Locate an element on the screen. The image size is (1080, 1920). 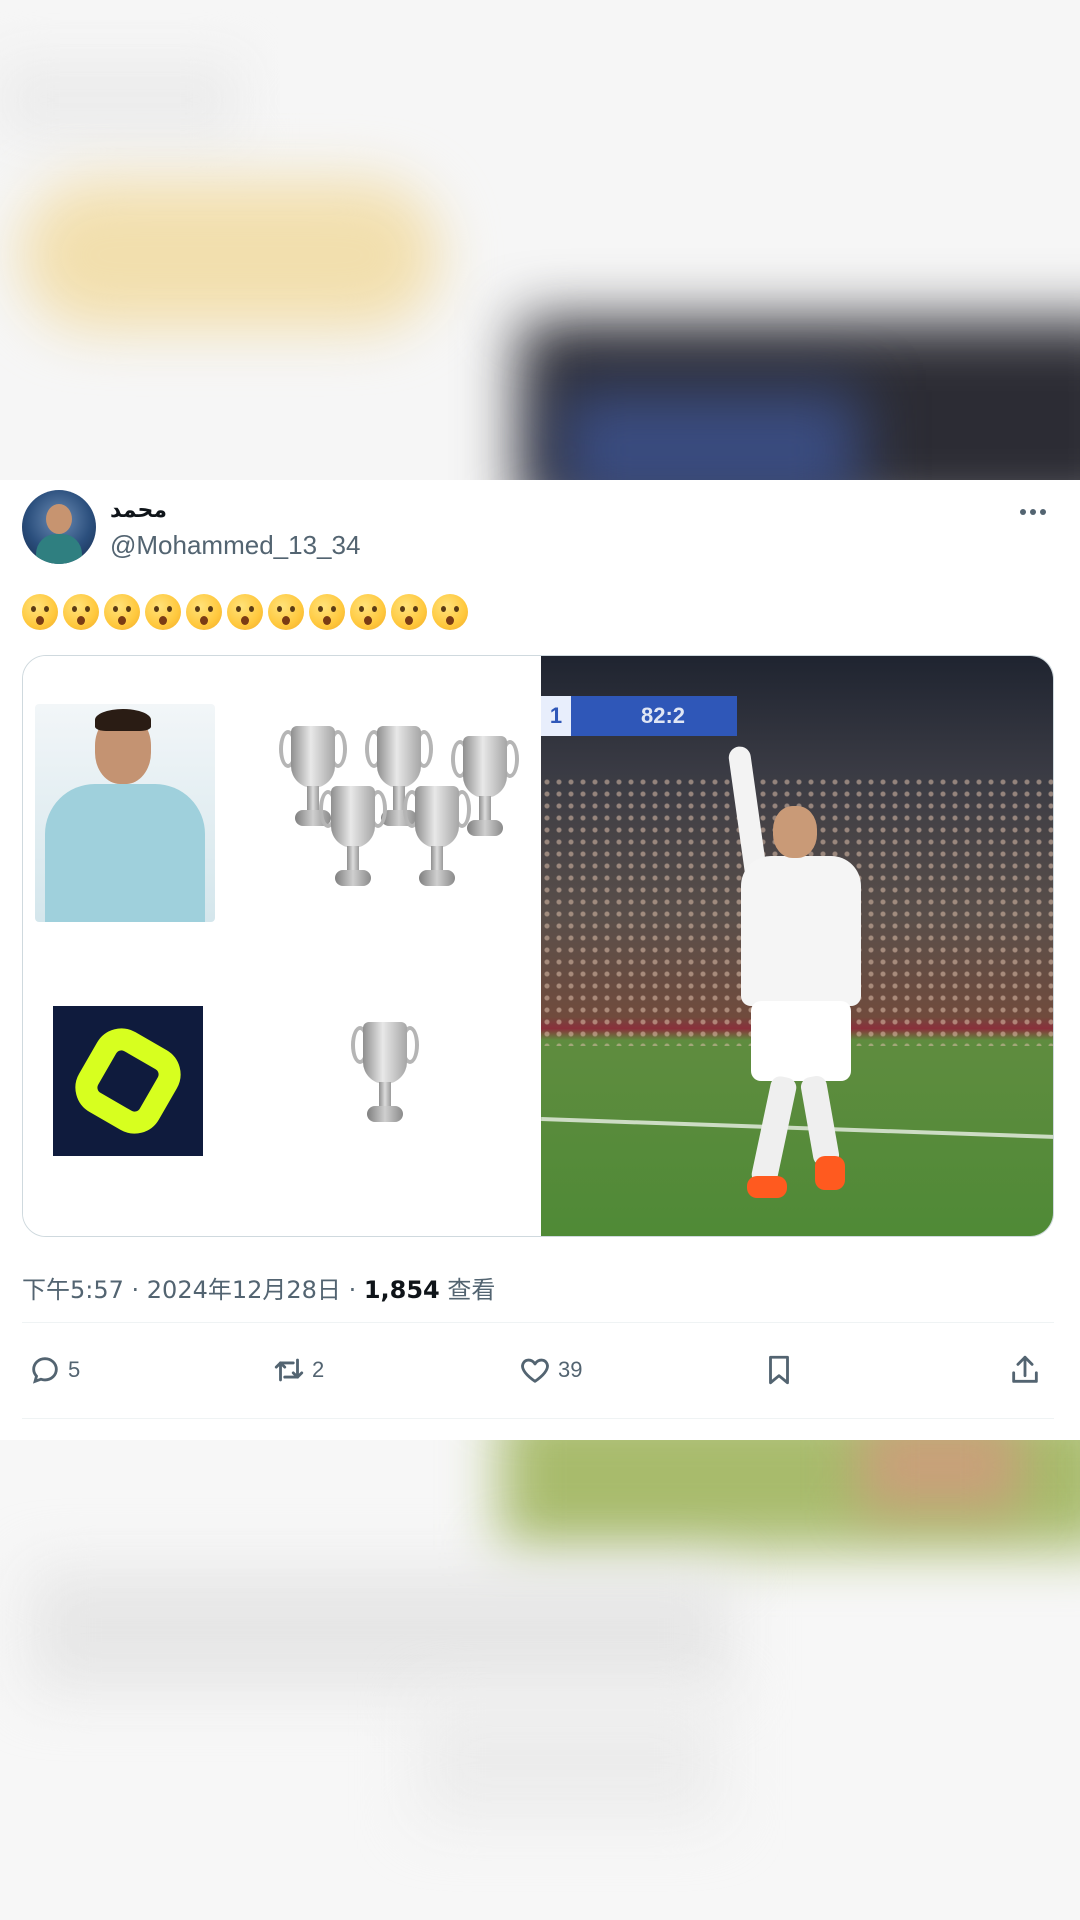
display-name: محمد is located at coordinates (138, 510).